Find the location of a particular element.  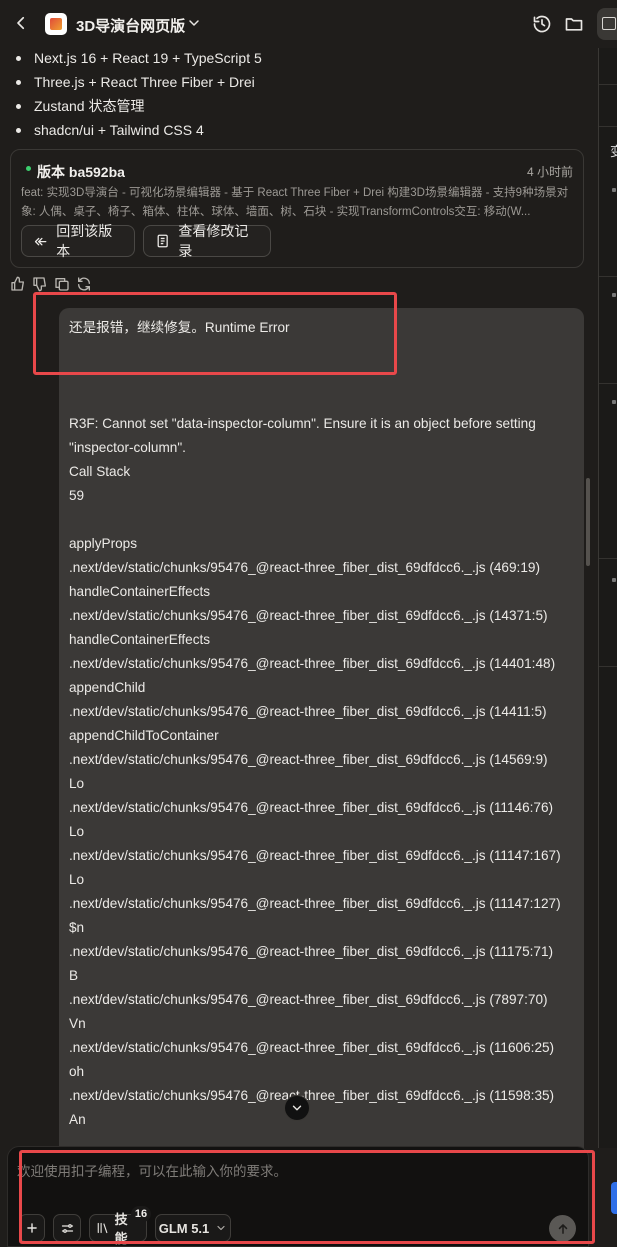

side-panel-text: 变 is located at coordinates (613, 151).